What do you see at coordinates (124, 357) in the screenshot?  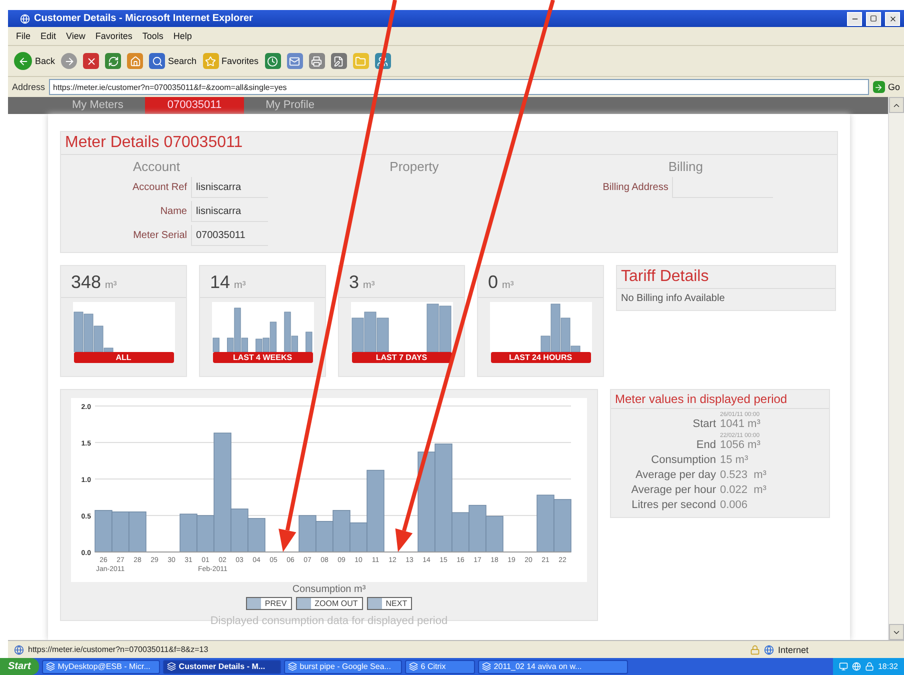 I see `period-button: ALL` at bounding box center [124, 357].